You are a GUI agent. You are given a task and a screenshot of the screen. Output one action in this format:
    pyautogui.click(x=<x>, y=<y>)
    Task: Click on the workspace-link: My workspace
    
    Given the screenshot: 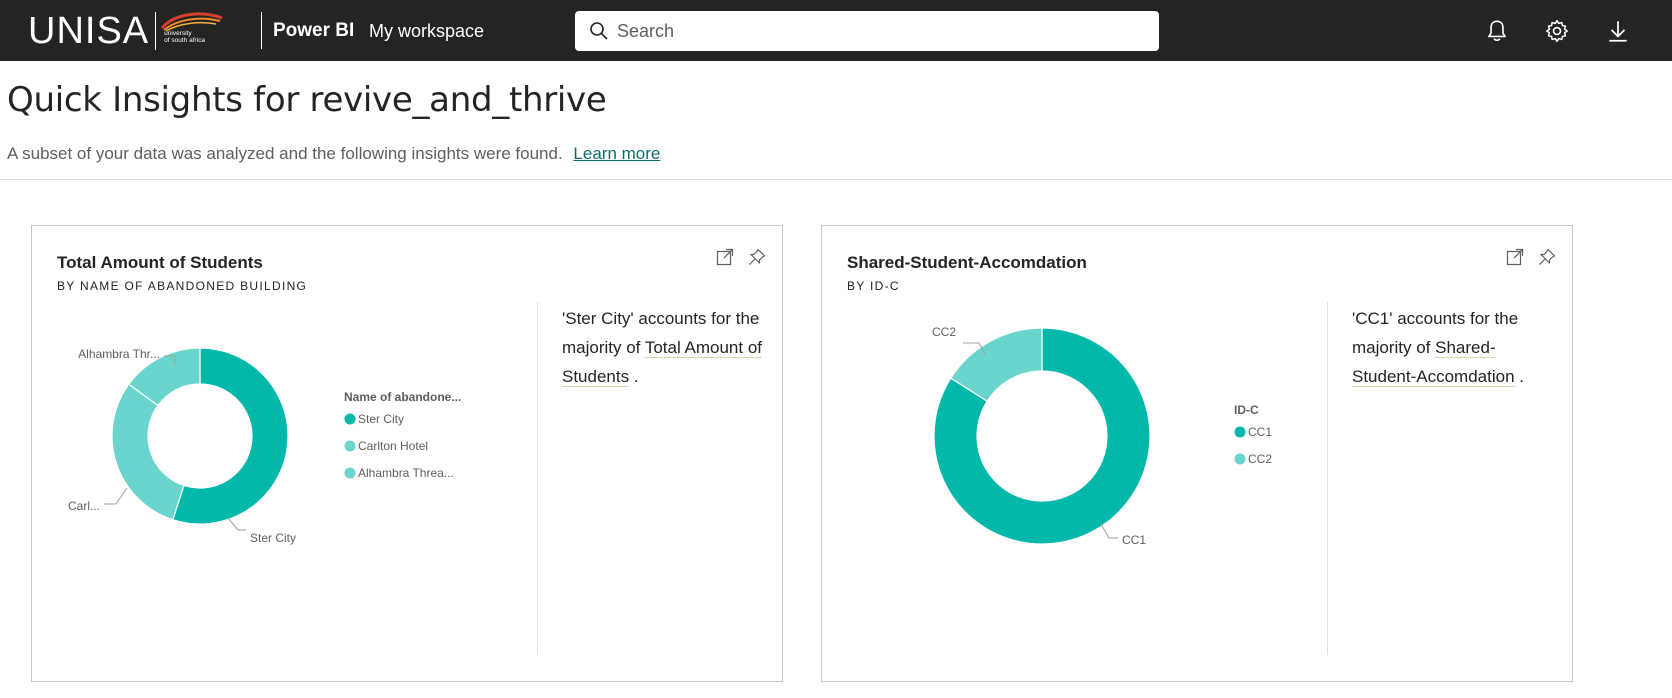 What is the action you would take?
    pyautogui.click(x=426, y=31)
    